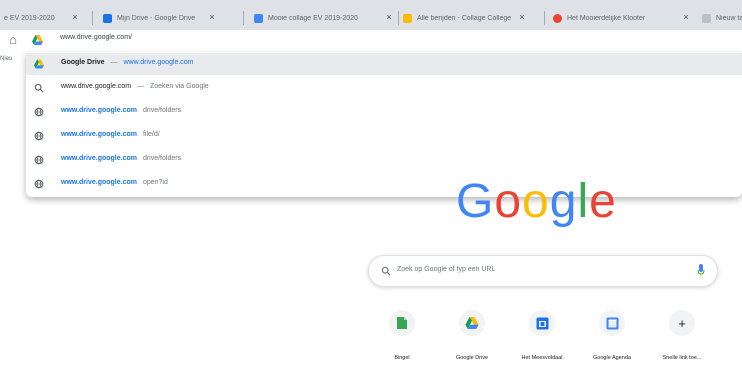  I want to click on google-logo: Google, so click(543, 202).